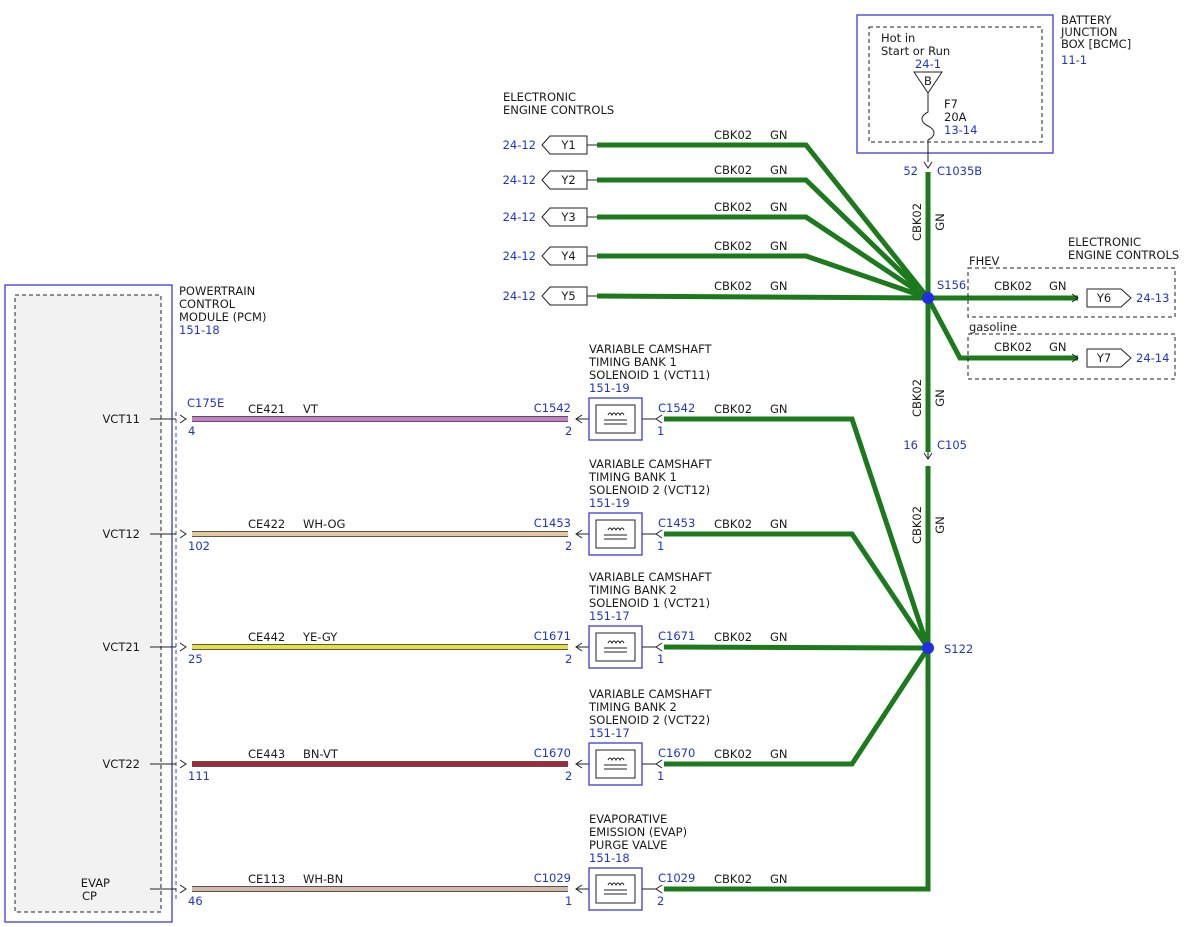 The image size is (1200, 927). What do you see at coordinates (628, 845) in the screenshot?
I see `comp-title-c-4: PURGE VALVE` at bounding box center [628, 845].